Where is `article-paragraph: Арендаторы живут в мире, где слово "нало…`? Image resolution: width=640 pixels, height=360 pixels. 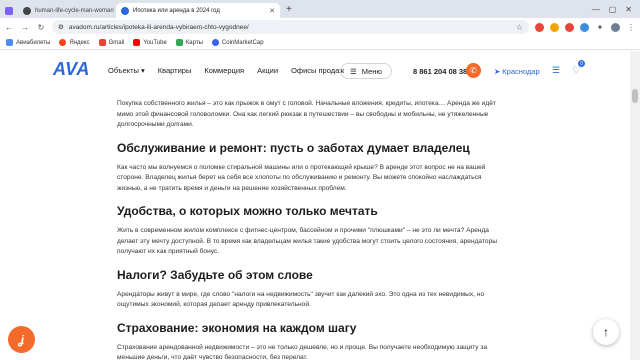
article-paragraph: Арендаторы живут в мире, где слово "нало… is located at coordinates (301, 299).